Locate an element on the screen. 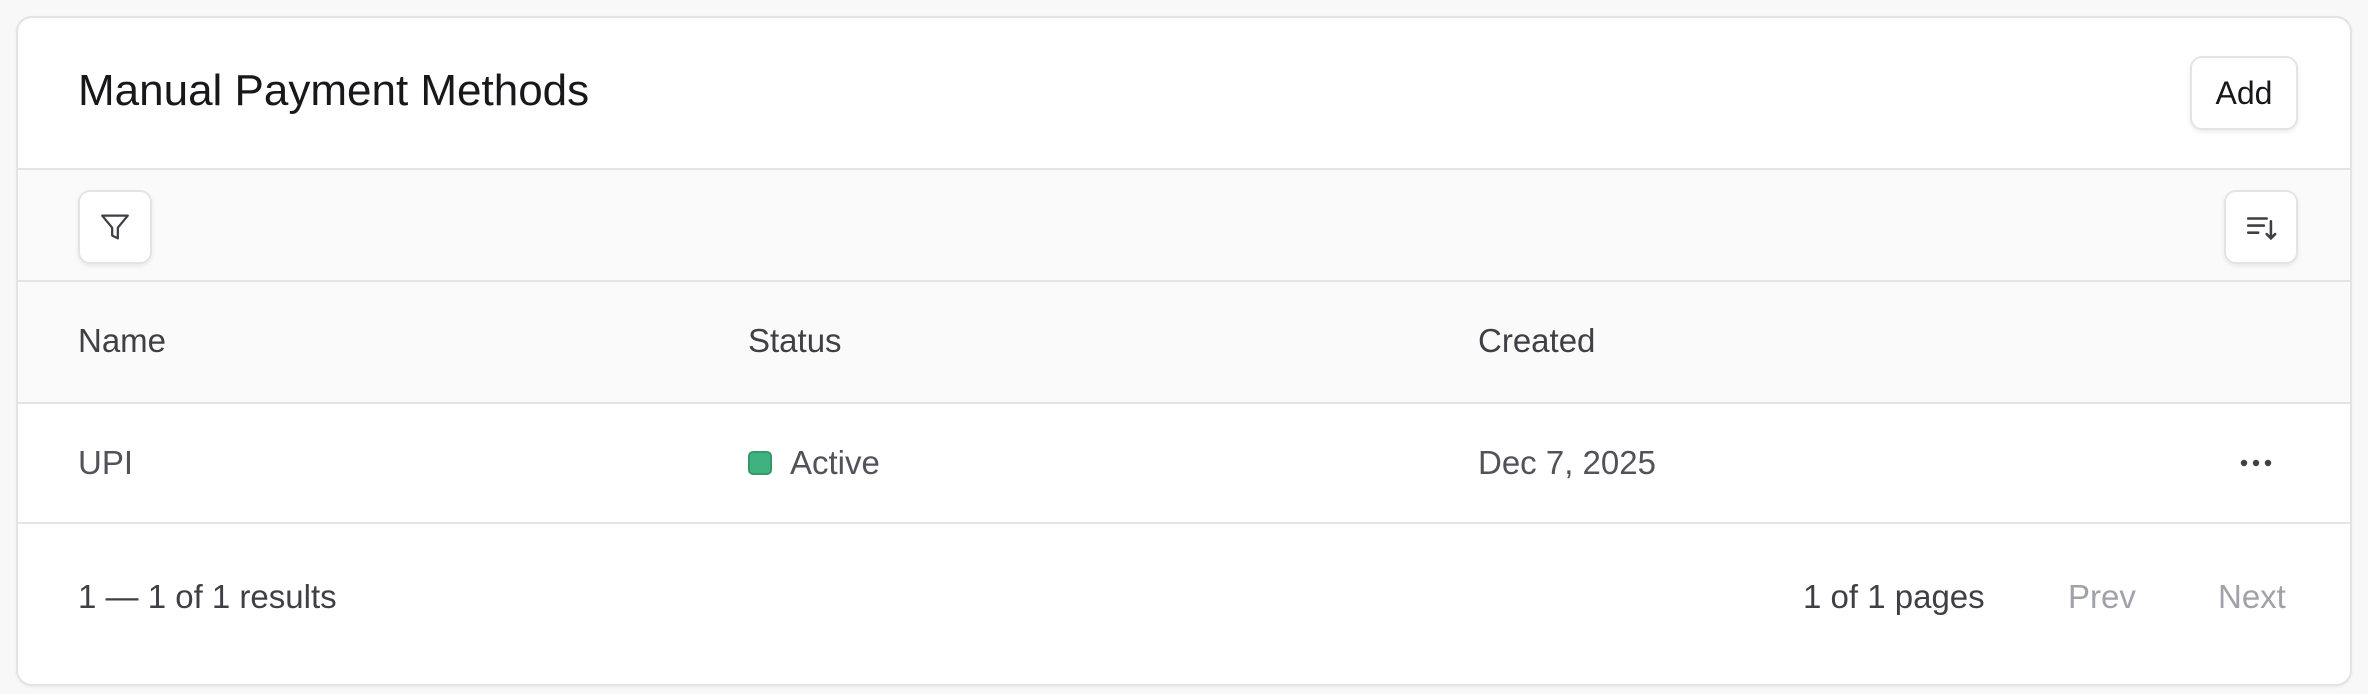 This screenshot has height=694, width=2368. prev-button: Prev is located at coordinates (2102, 597).